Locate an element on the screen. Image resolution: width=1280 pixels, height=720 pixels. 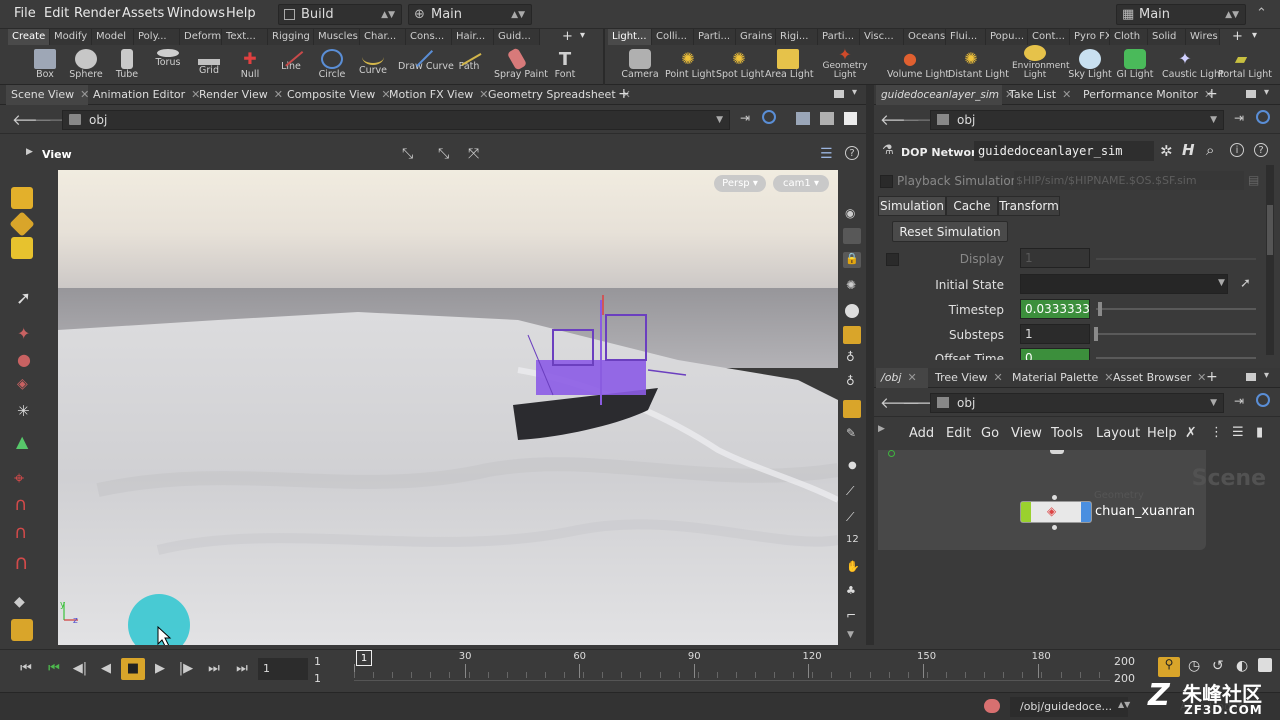
display-field: 1 is located at coordinates (1055, 258).